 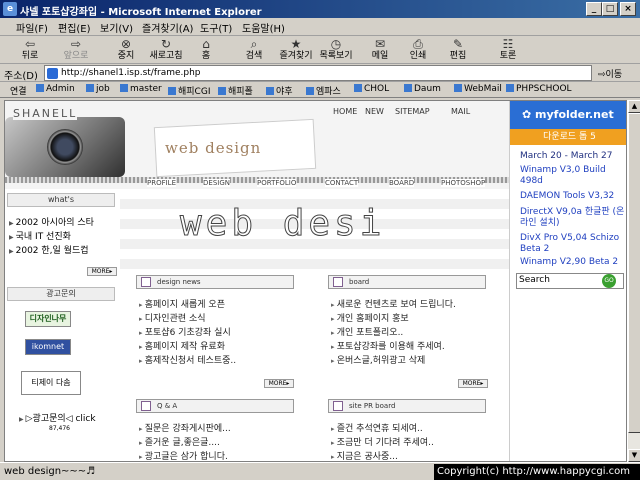 What do you see at coordinates (51, 383) in the screenshot?
I see `ad-banner-dasom: 티제이 다솜` at bounding box center [51, 383].